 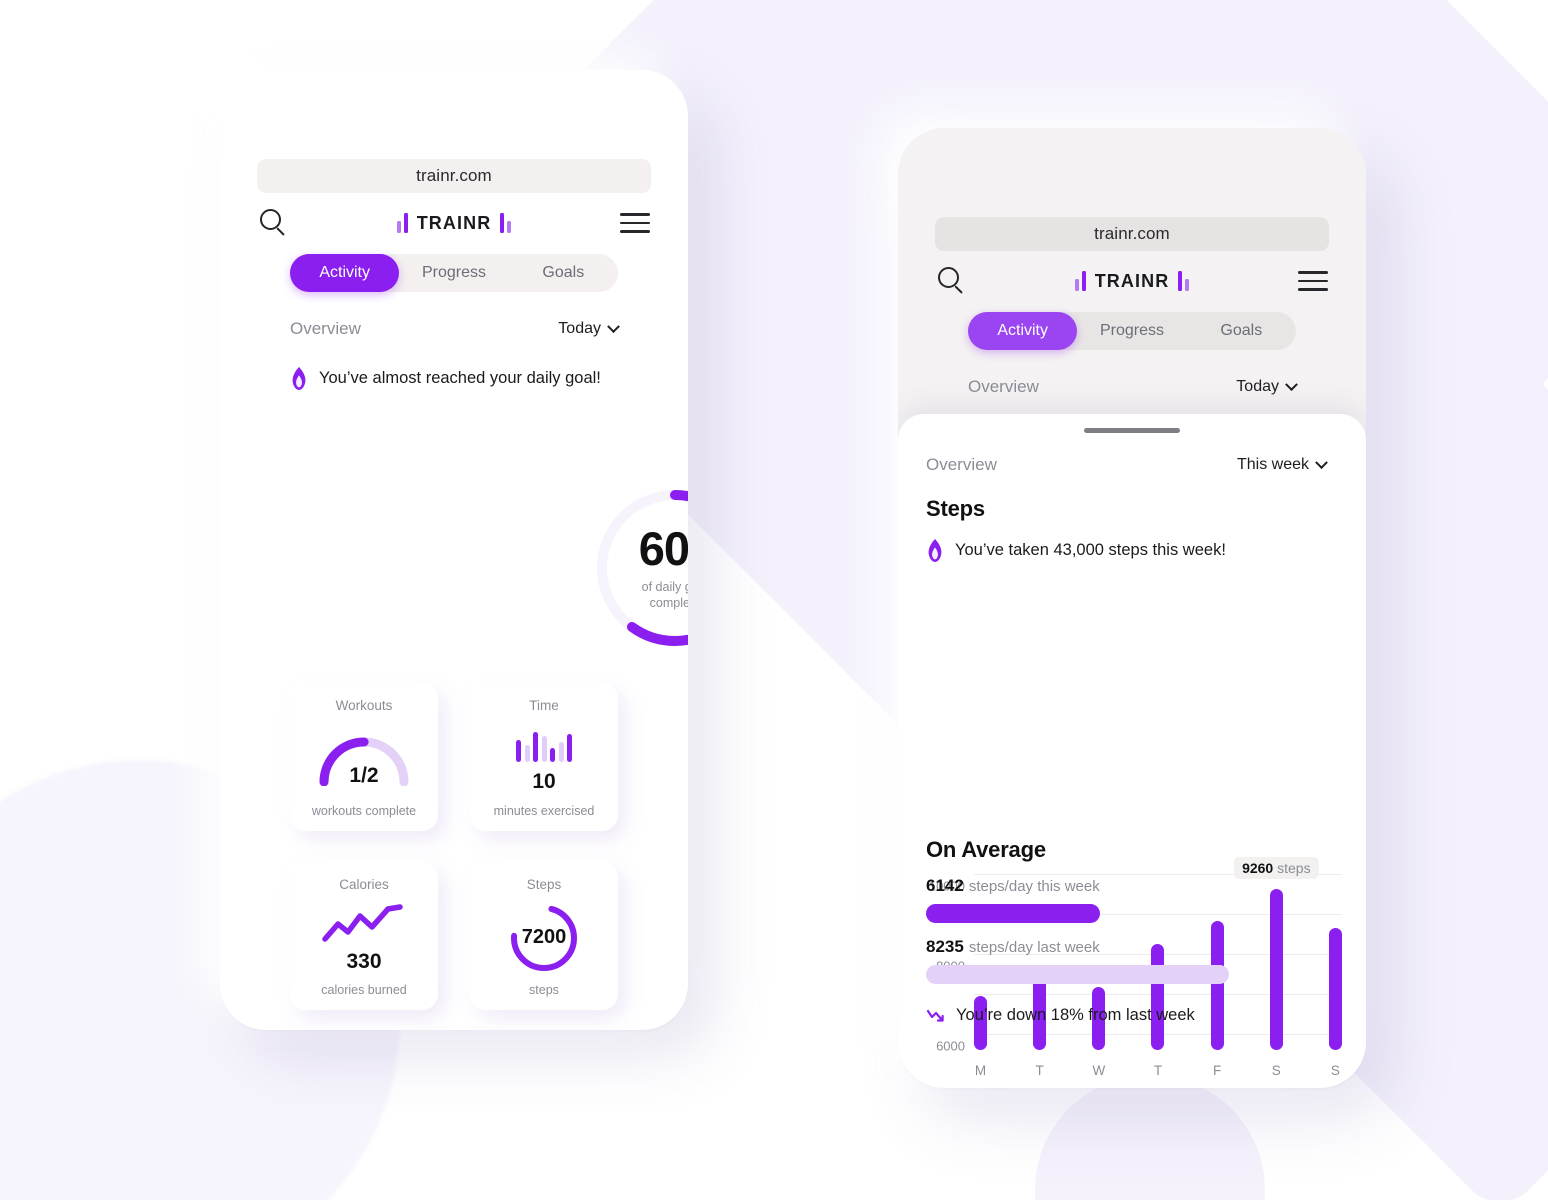 What do you see at coordinates (945, 946) in the screenshot?
I see `avg-last-week-value: 8235` at bounding box center [945, 946].